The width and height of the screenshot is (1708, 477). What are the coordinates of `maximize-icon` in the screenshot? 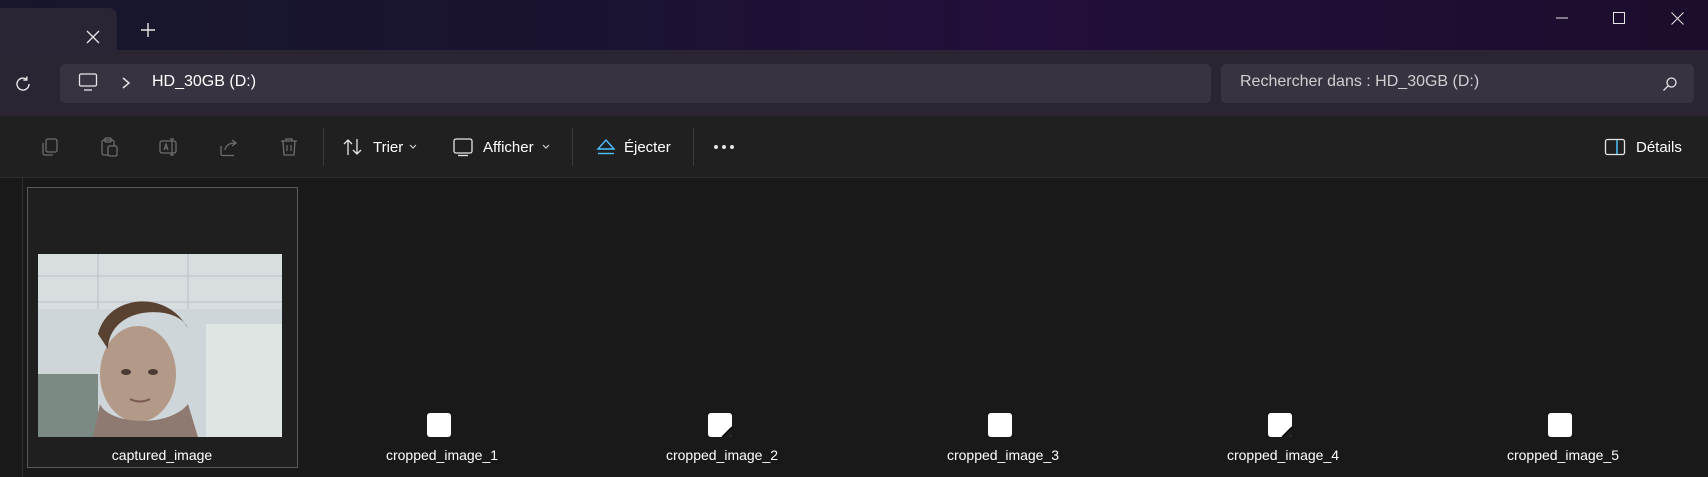 It's located at (1619, 18).